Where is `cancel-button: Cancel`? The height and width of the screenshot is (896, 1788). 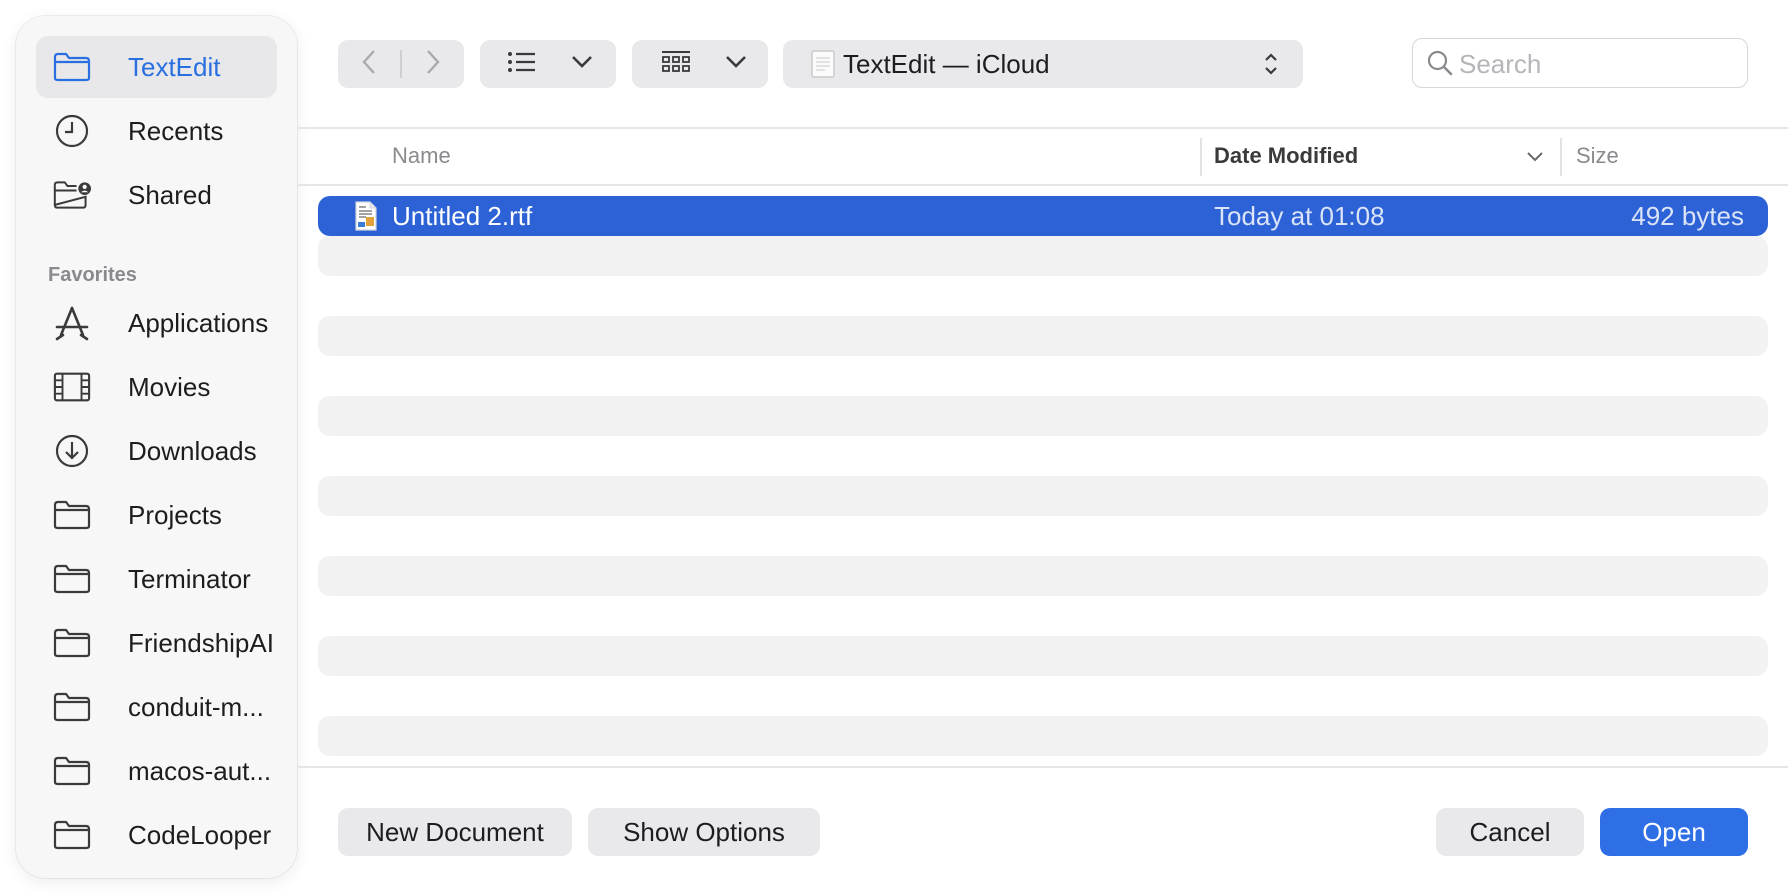
cancel-button: Cancel is located at coordinates (1510, 832).